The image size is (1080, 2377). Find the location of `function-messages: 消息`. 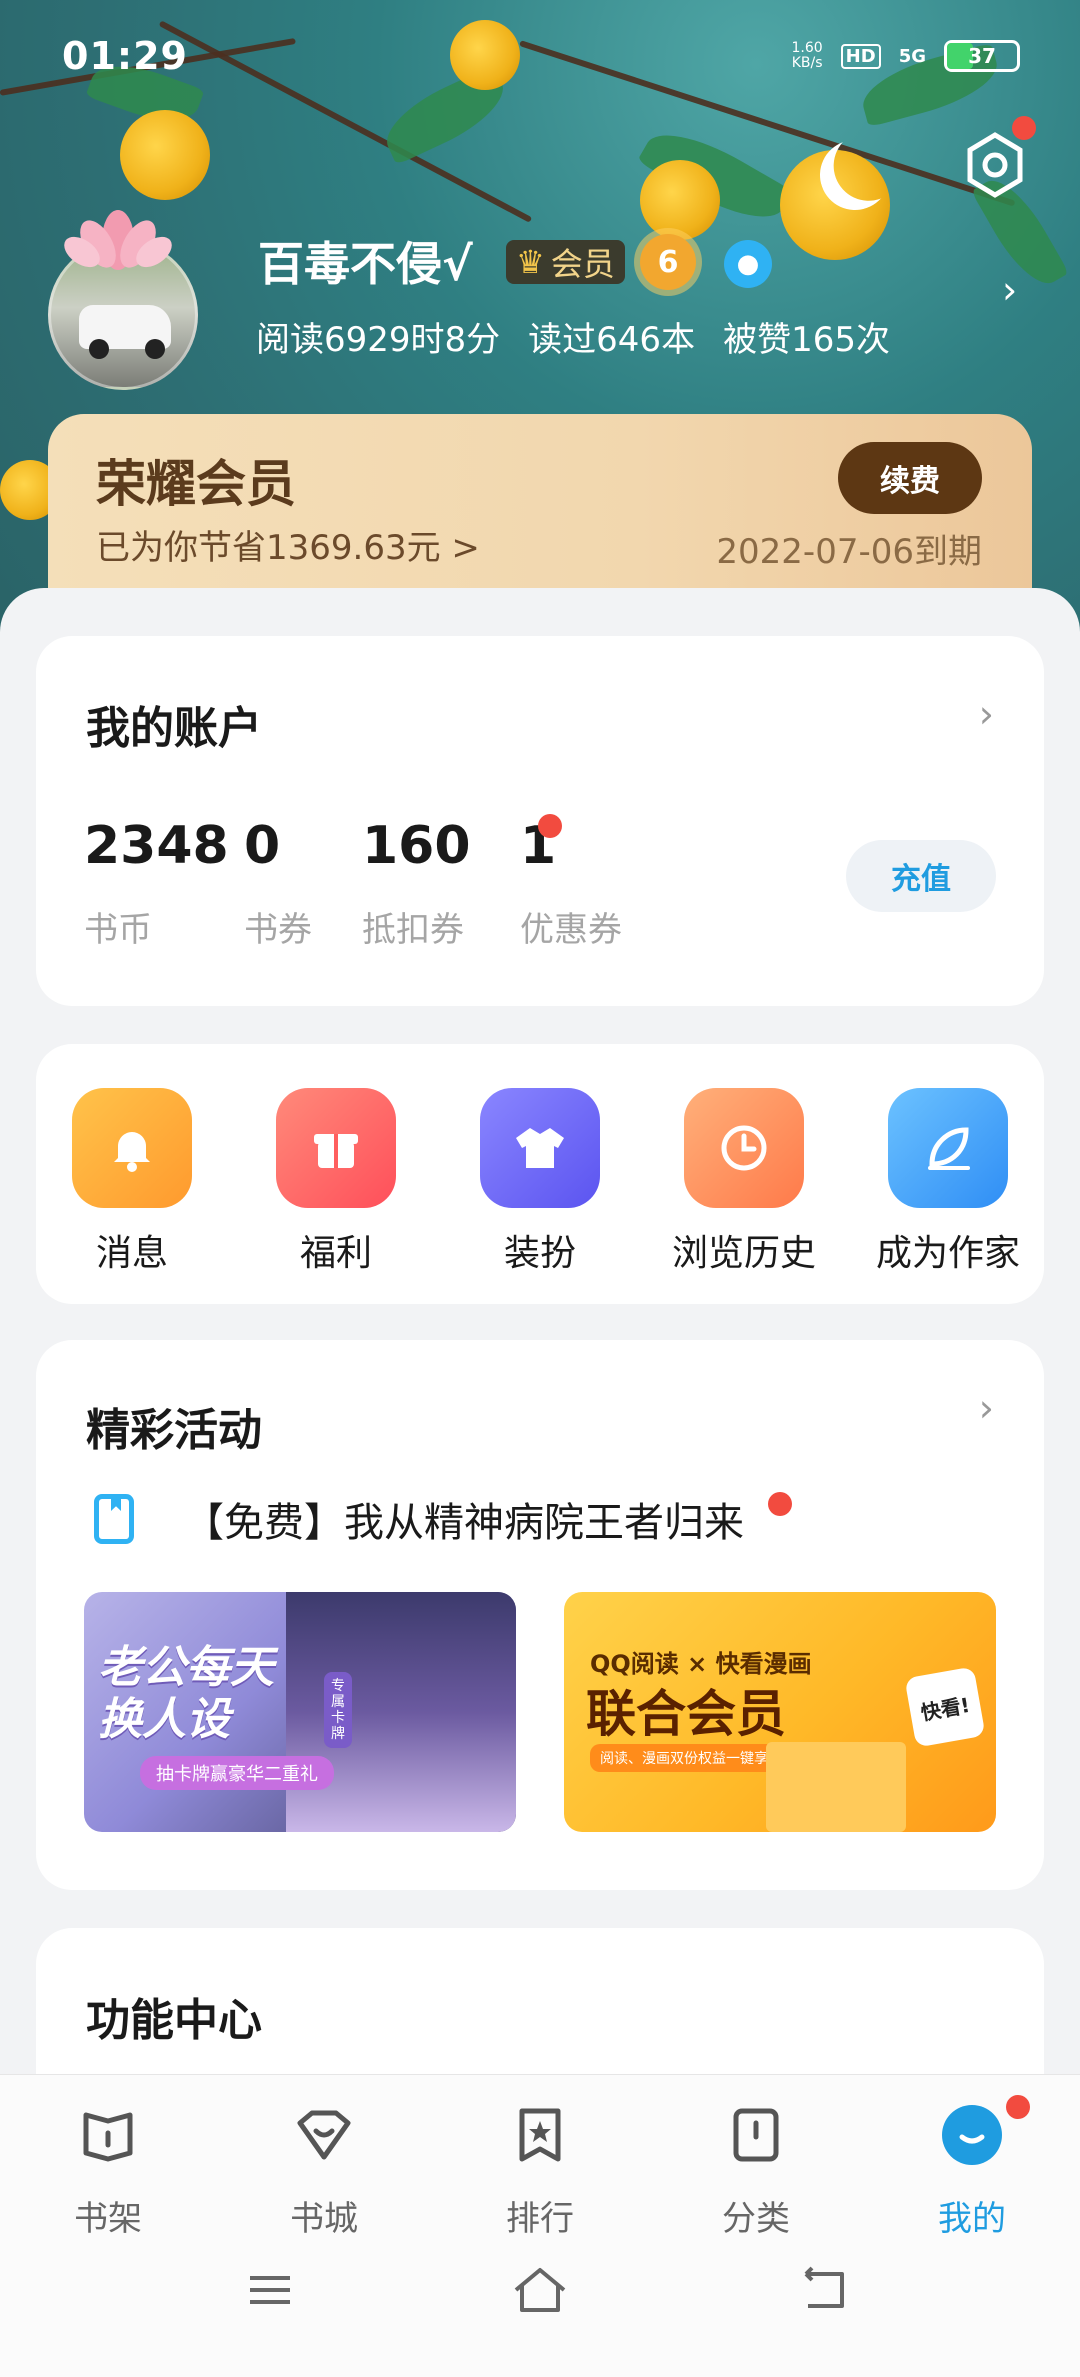

function-messages: 消息 is located at coordinates (132, 1182).